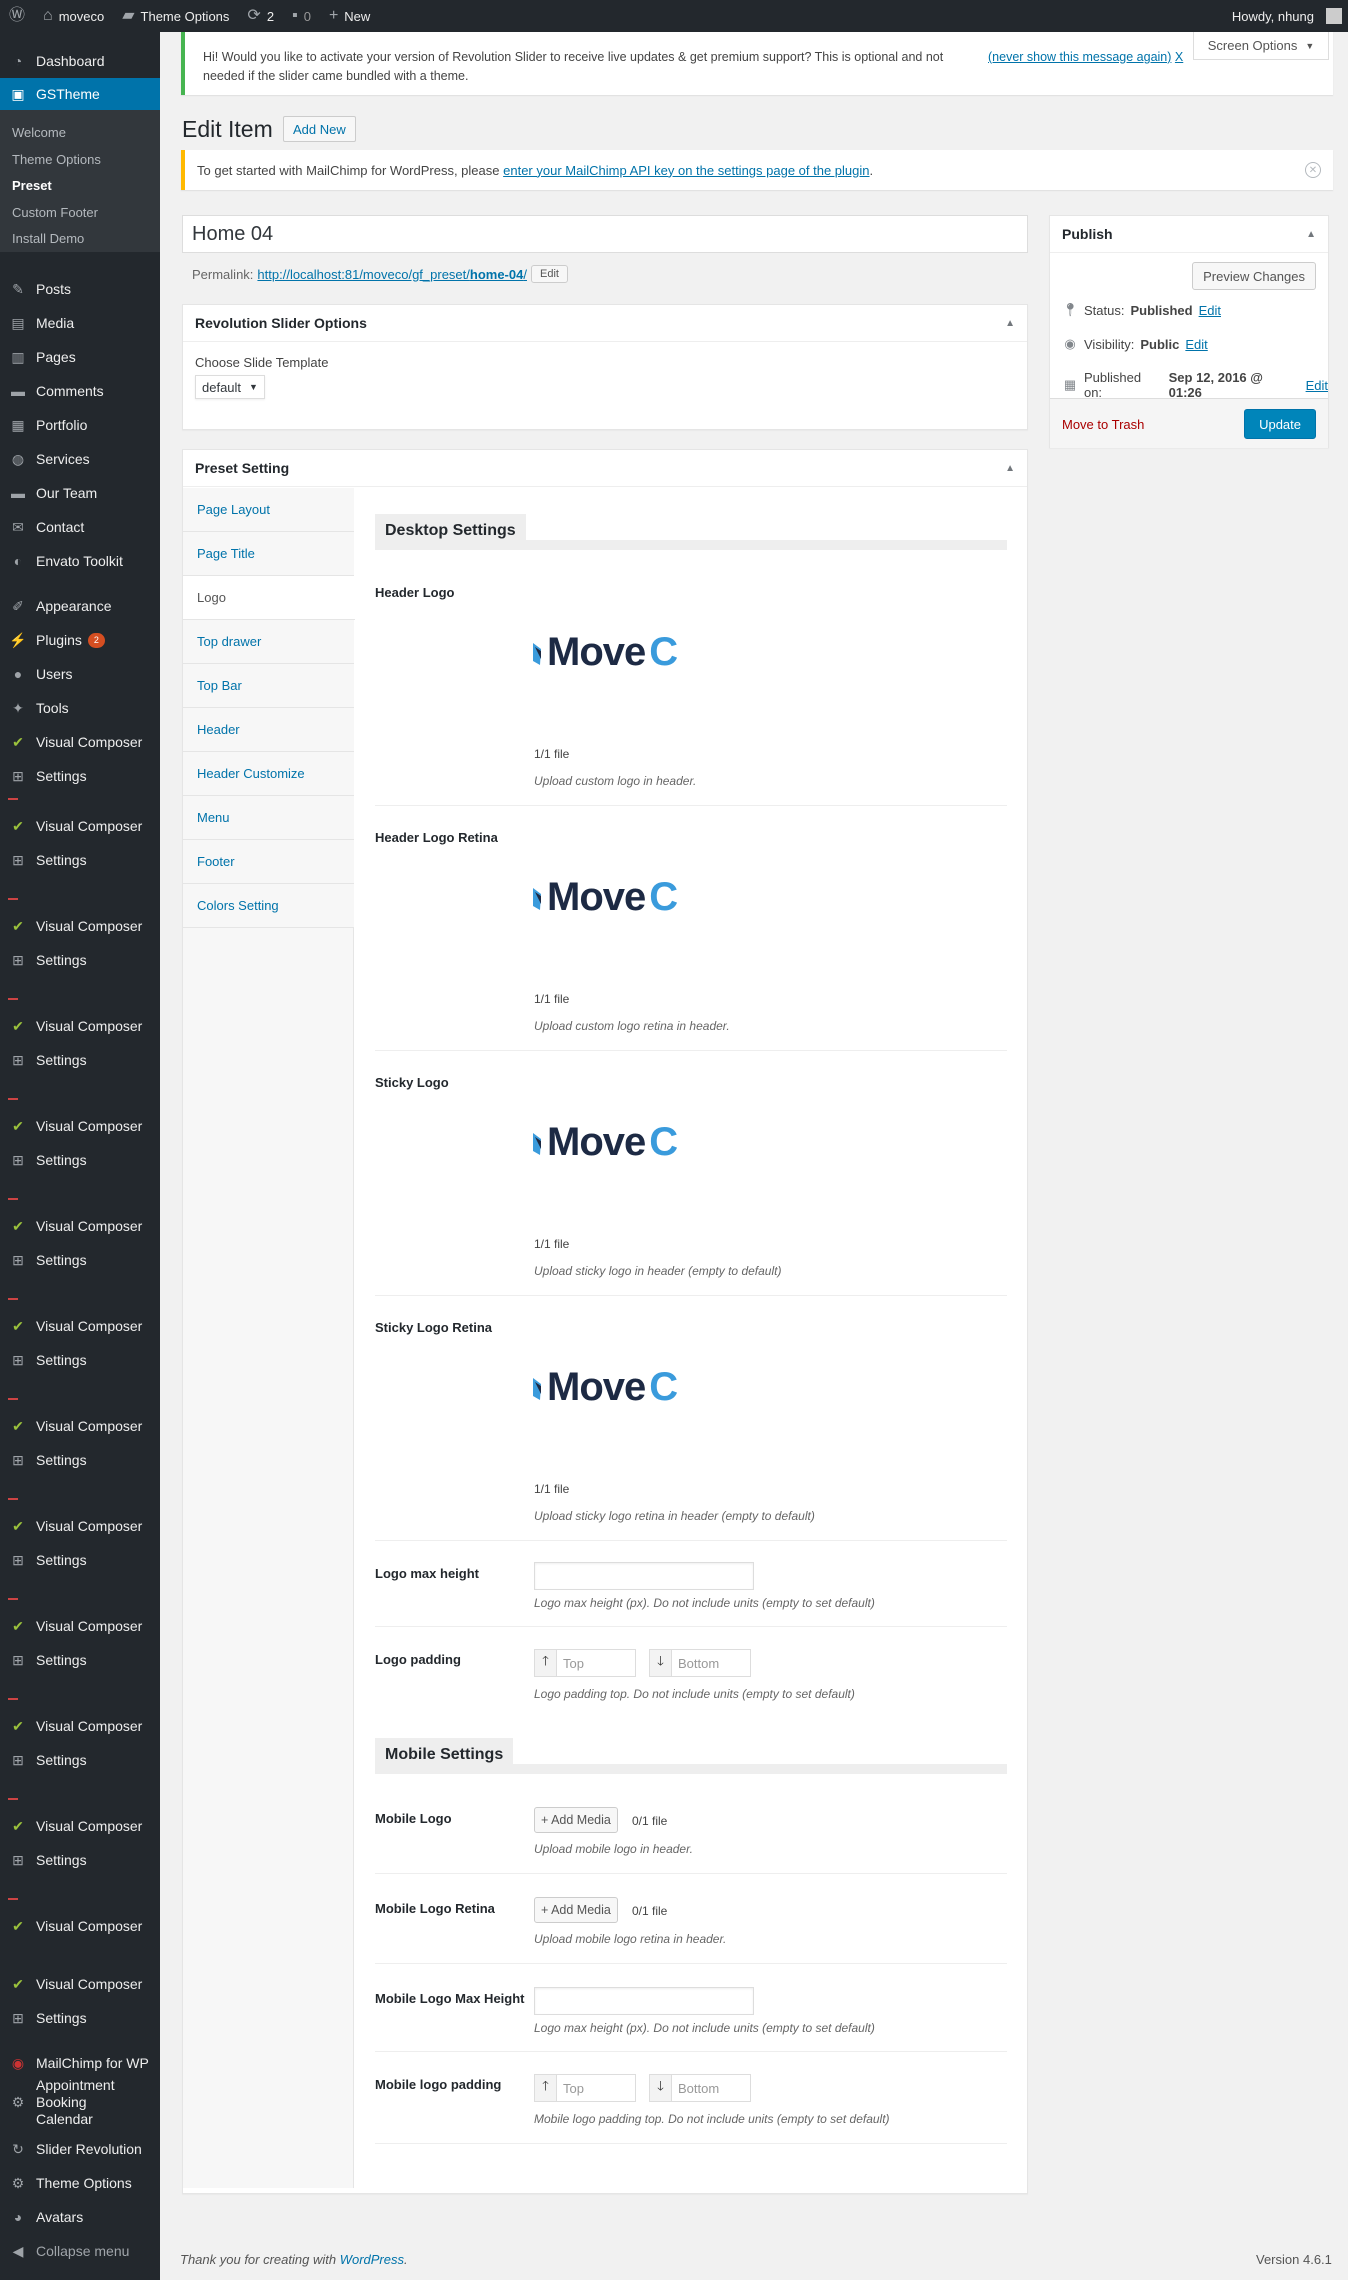 The image size is (1348, 2280). Describe the element at coordinates (55, 213) in the screenshot. I see `submenu-custom-footer: Custom Footer` at that location.